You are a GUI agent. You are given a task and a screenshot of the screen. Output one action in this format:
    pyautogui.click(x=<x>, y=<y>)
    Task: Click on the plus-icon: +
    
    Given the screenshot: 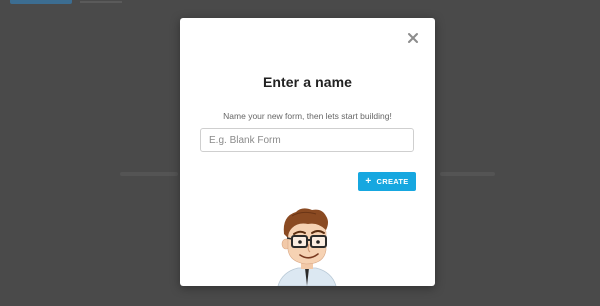 What is the action you would take?
    pyautogui.click(x=368, y=181)
    